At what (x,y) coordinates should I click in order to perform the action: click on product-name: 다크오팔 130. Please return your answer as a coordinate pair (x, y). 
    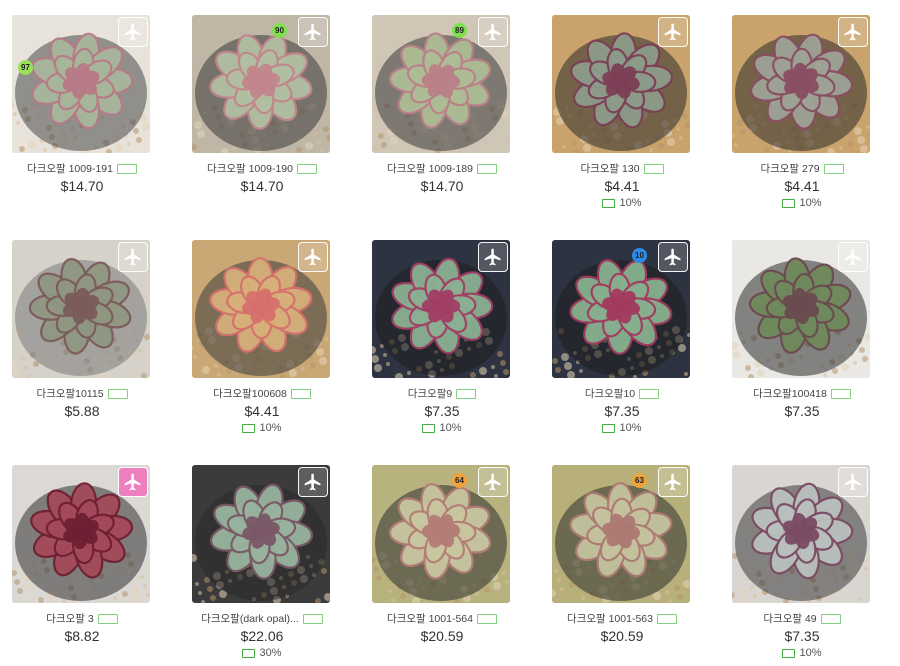
    Looking at the image, I should click on (609, 168).